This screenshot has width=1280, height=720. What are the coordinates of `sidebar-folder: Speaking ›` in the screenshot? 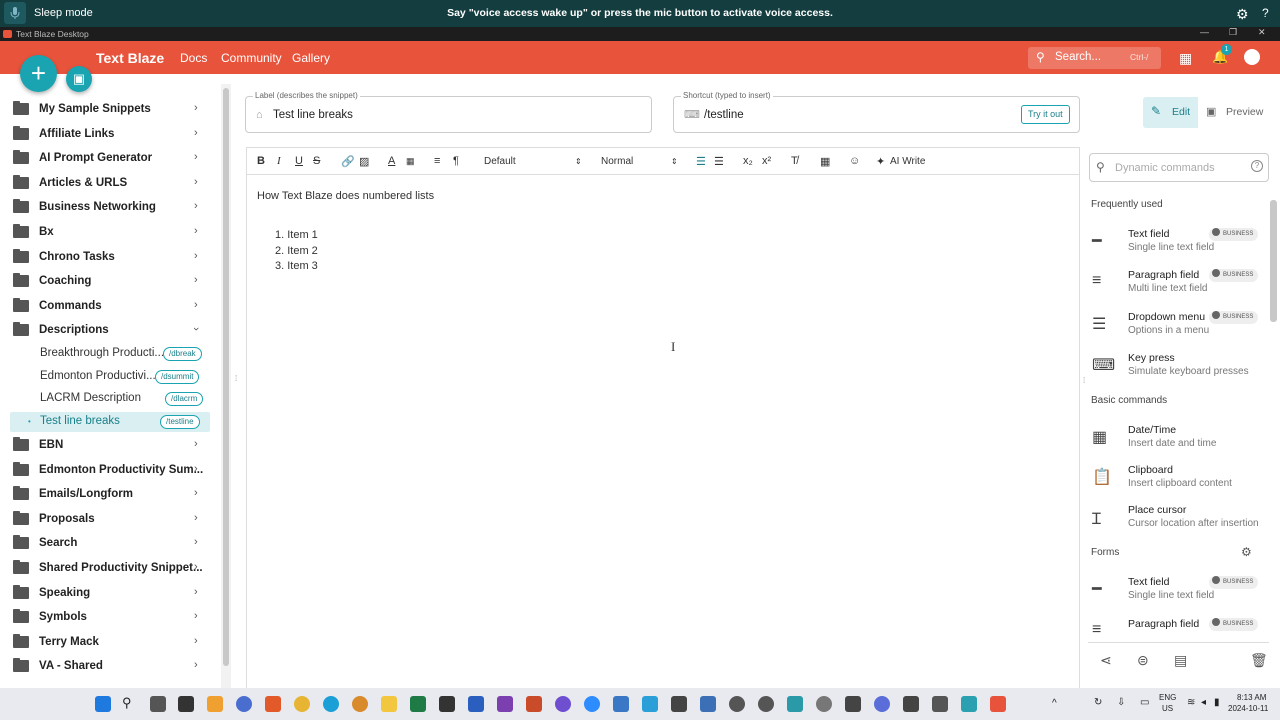 It's located at (105, 594).